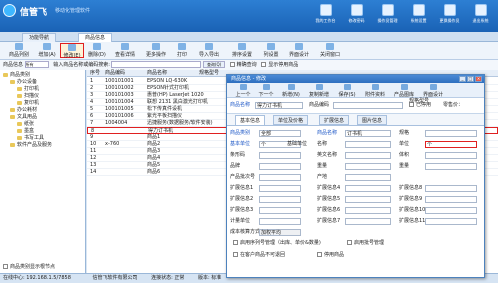 This screenshot has width=498, height=283. Describe the element at coordinates (19, 50) in the screenshot. I see `category-button: 商品列别` at that location.